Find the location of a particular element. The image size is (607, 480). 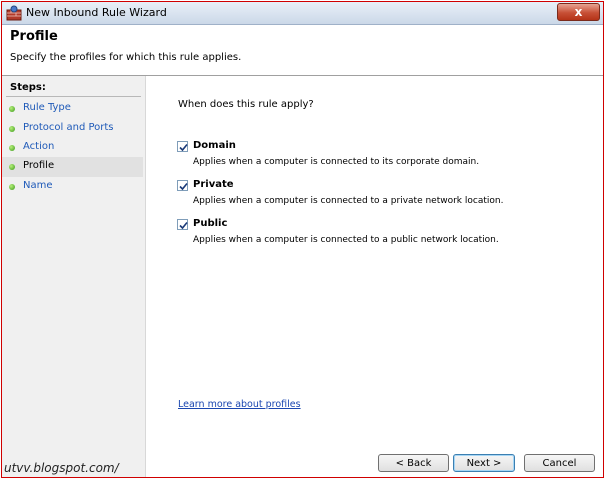

public-label: Public is located at coordinates (210, 223).